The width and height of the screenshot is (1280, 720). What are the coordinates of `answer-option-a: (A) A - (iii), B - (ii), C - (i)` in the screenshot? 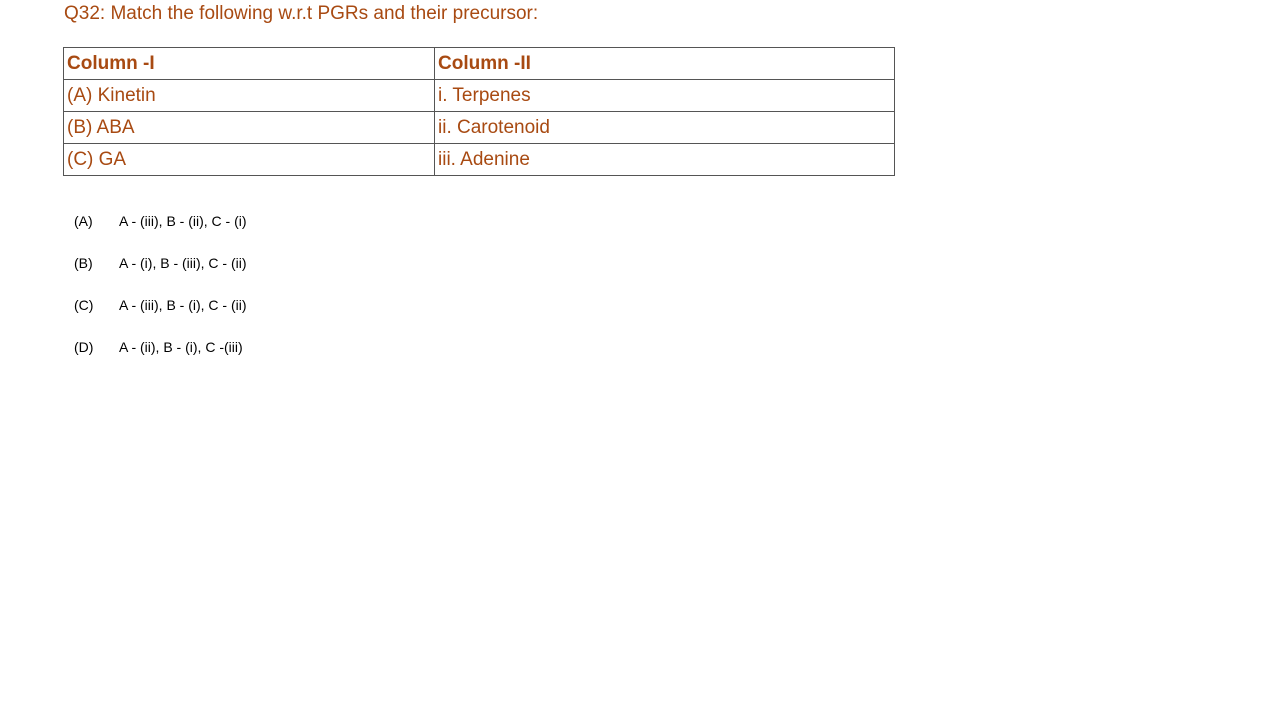 It's located at (160, 231).